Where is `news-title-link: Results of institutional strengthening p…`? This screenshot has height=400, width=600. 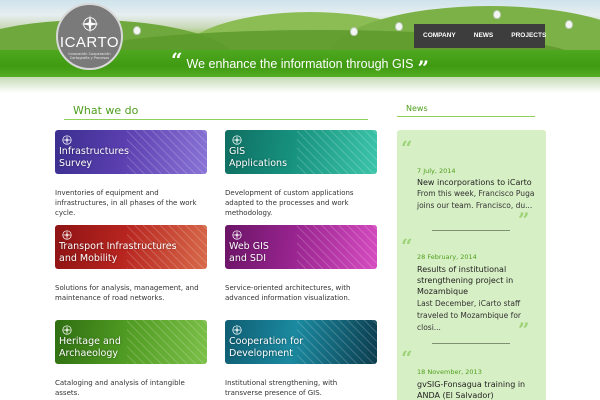 news-title-link: Results of institutional strengthening p… is located at coordinates (478, 280).